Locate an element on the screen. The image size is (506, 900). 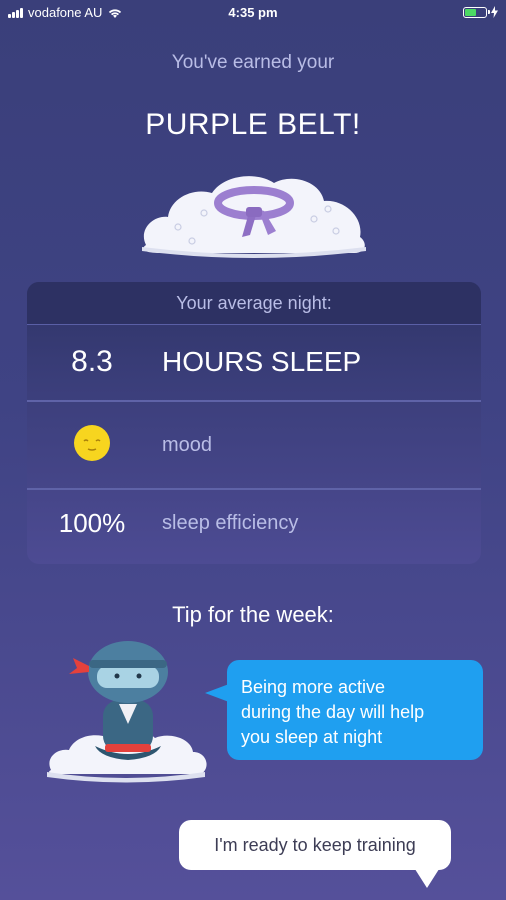
status-time: 4:35 pm is located at coordinates (253, 12).